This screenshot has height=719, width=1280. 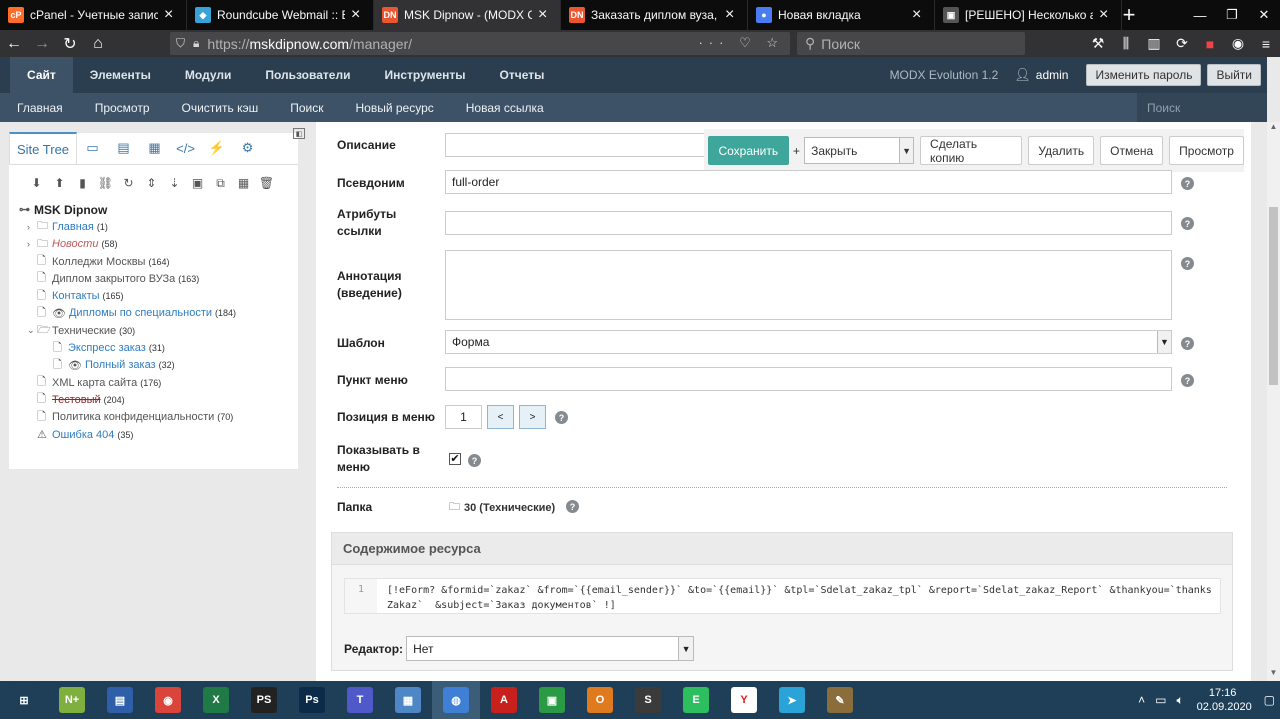 What do you see at coordinates (32, 330) in the screenshot?
I see `chevron-down-icon: ⌄` at bounding box center [32, 330].